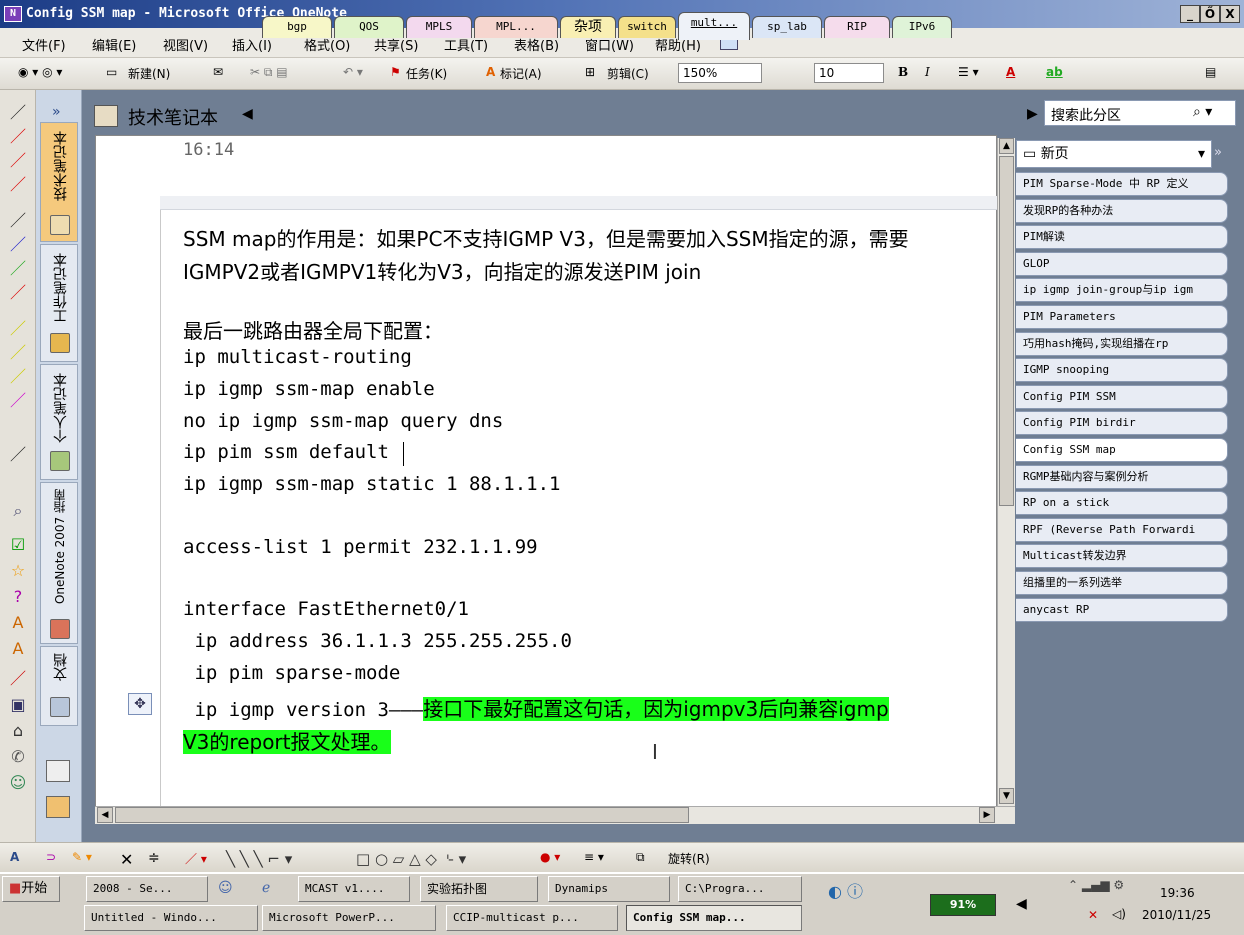 This screenshot has width=1244, height=935. Describe the element at coordinates (1093, 915) in the screenshot. I see `network-error-icon: ✕` at that location.